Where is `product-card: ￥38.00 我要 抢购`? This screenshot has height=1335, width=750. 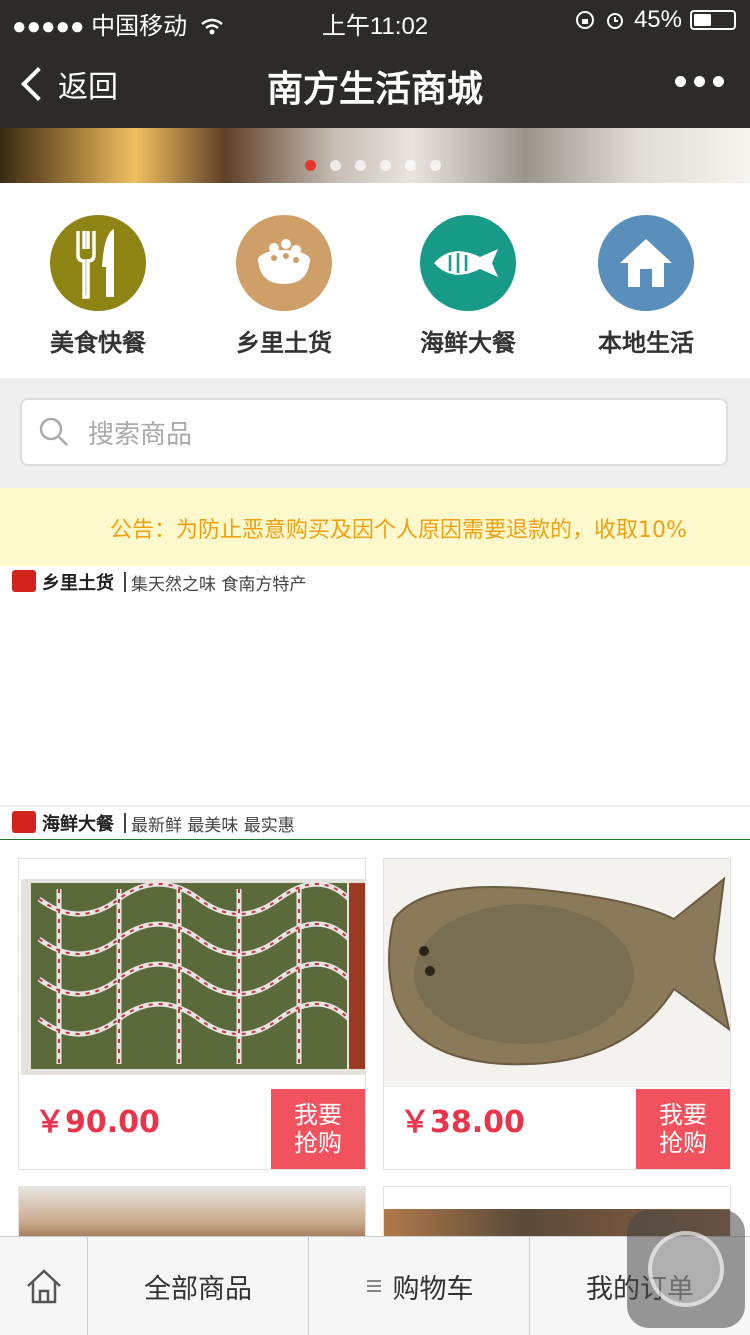
product-card: ￥38.00 我要 抢购 is located at coordinates (557, 1014).